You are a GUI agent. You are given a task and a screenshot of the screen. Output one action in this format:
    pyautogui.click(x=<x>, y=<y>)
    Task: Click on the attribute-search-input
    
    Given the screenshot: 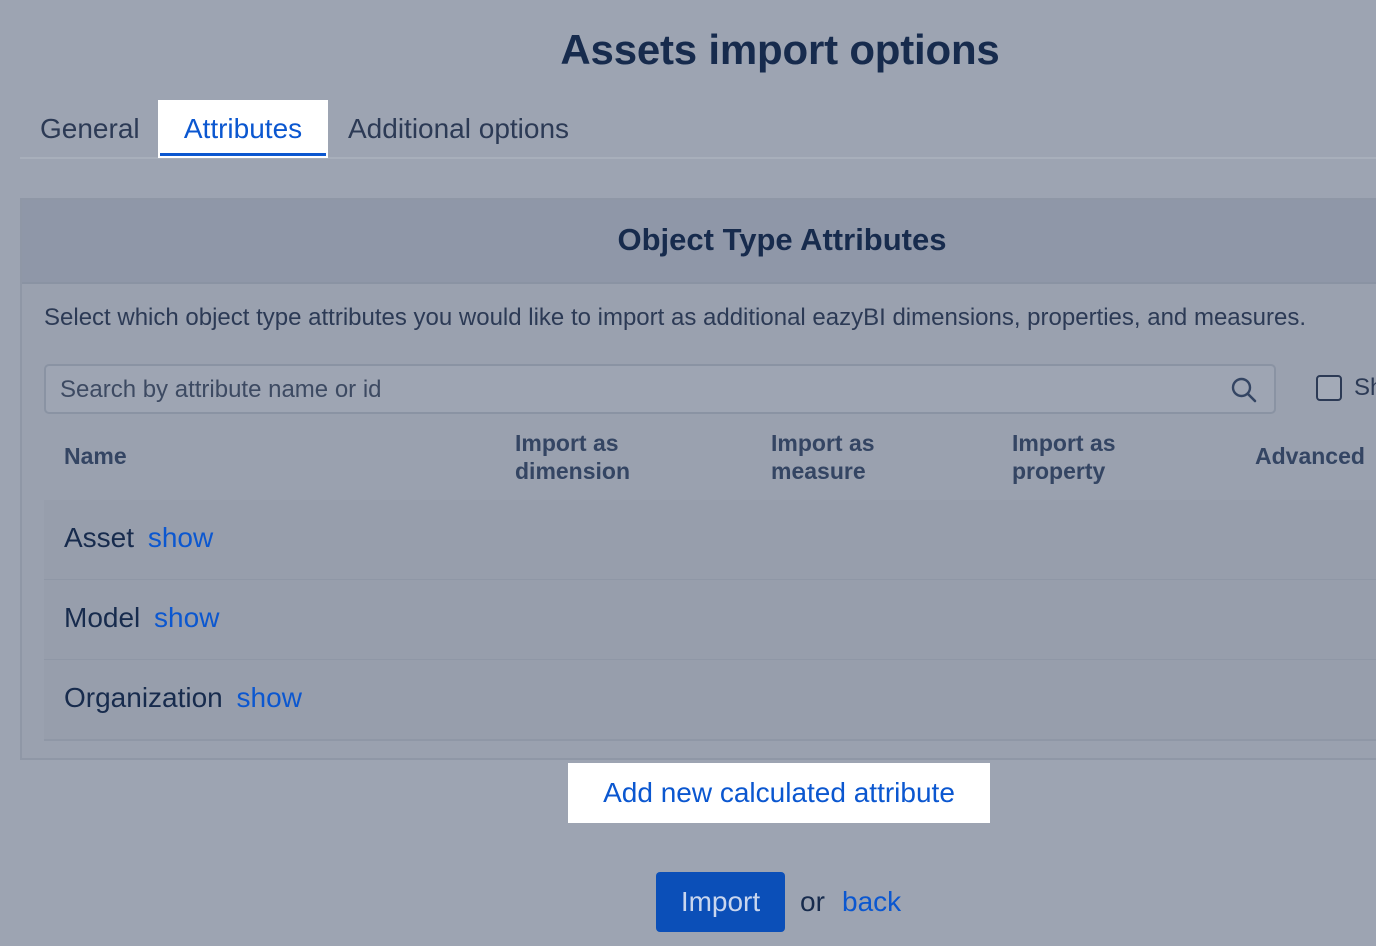 What is the action you would take?
    pyautogui.click(x=640, y=390)
    